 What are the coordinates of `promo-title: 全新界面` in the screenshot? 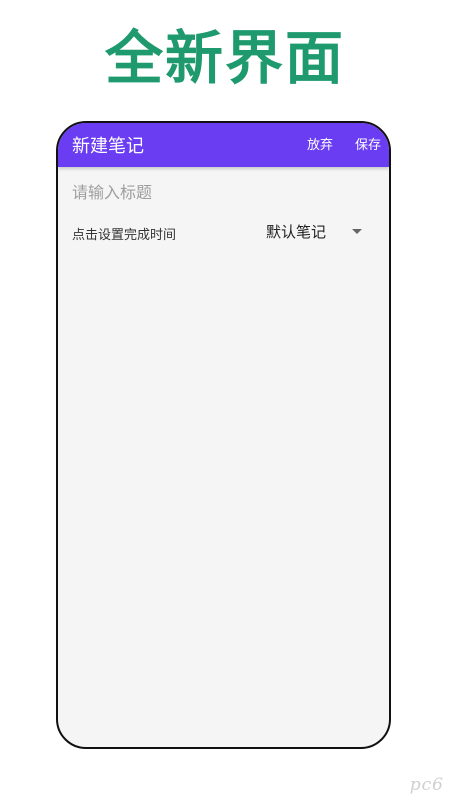 It's located at (224, 58).